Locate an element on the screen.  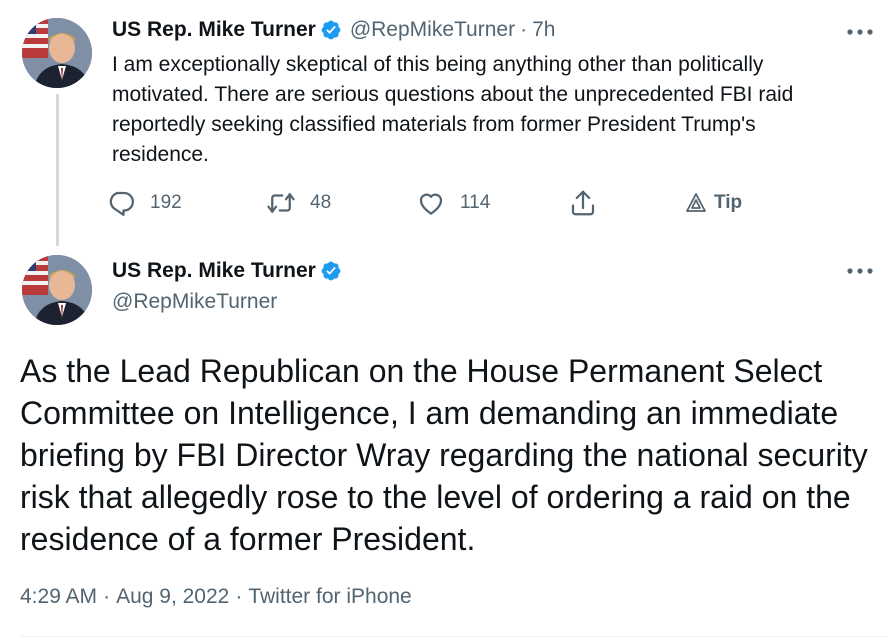
reply-button: 192 is located at coordinates (144, 203).